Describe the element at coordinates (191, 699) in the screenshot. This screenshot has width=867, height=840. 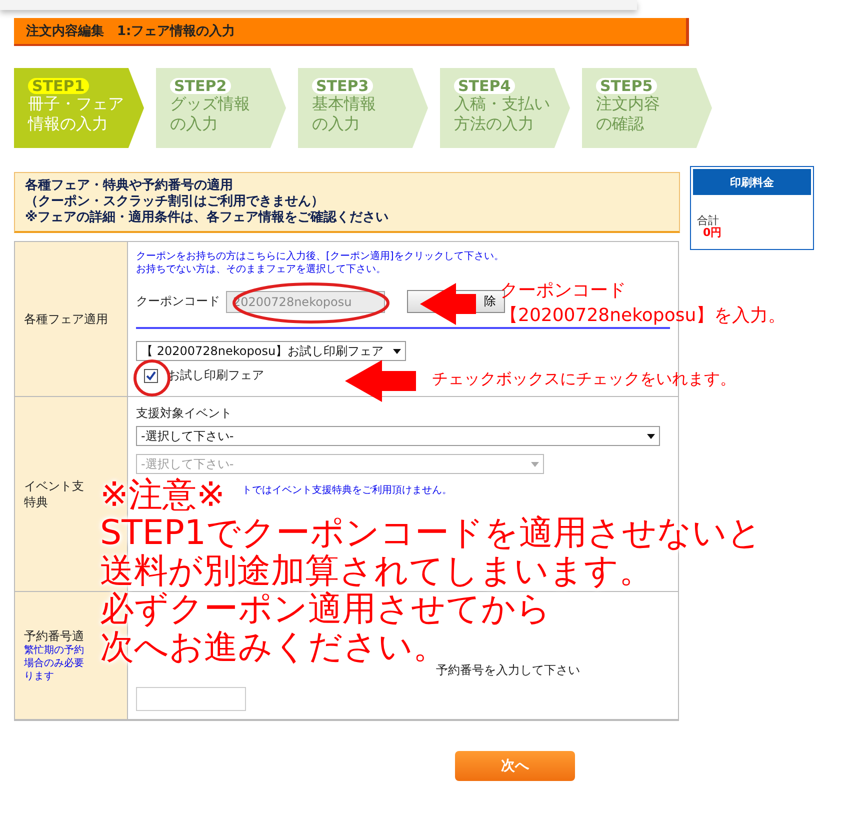
I see `reservation-field` at that location.